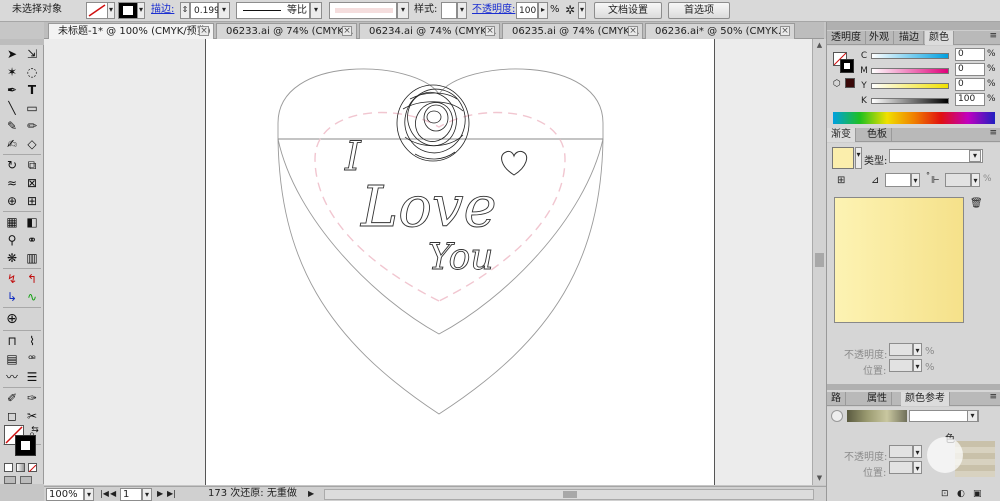  I want to click on twirl-tool-icon: ꟹ, so click(32, 359).